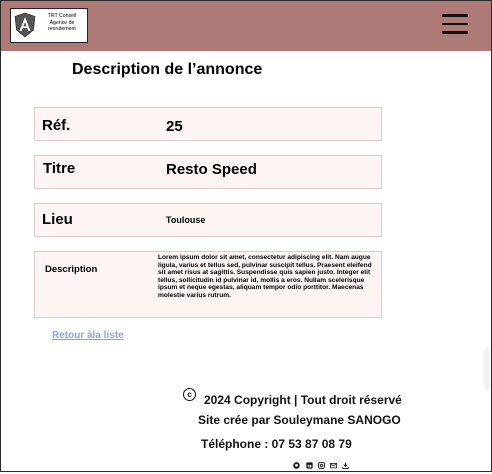  Describe the element at coordinates (246, 26) in the screenshot. I see `header-bar: TRT Conseil Agence de recrutement` at that location.